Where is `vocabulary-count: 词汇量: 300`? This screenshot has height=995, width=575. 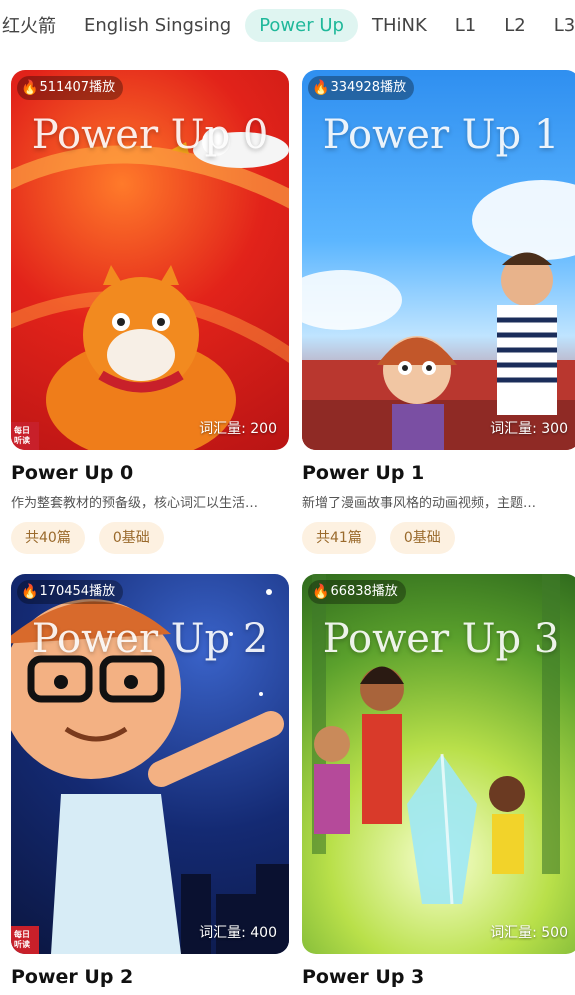
vocabulary-count: 词汇量: 300 is located at coordinates (529, 429).